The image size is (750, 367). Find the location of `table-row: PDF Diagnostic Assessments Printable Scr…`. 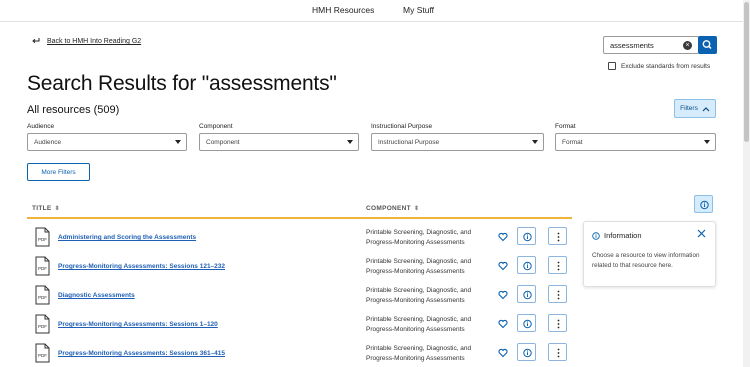

table-row: PDF Diagnostic Assessments Printable Scr… is located at coordinates (299, 299).